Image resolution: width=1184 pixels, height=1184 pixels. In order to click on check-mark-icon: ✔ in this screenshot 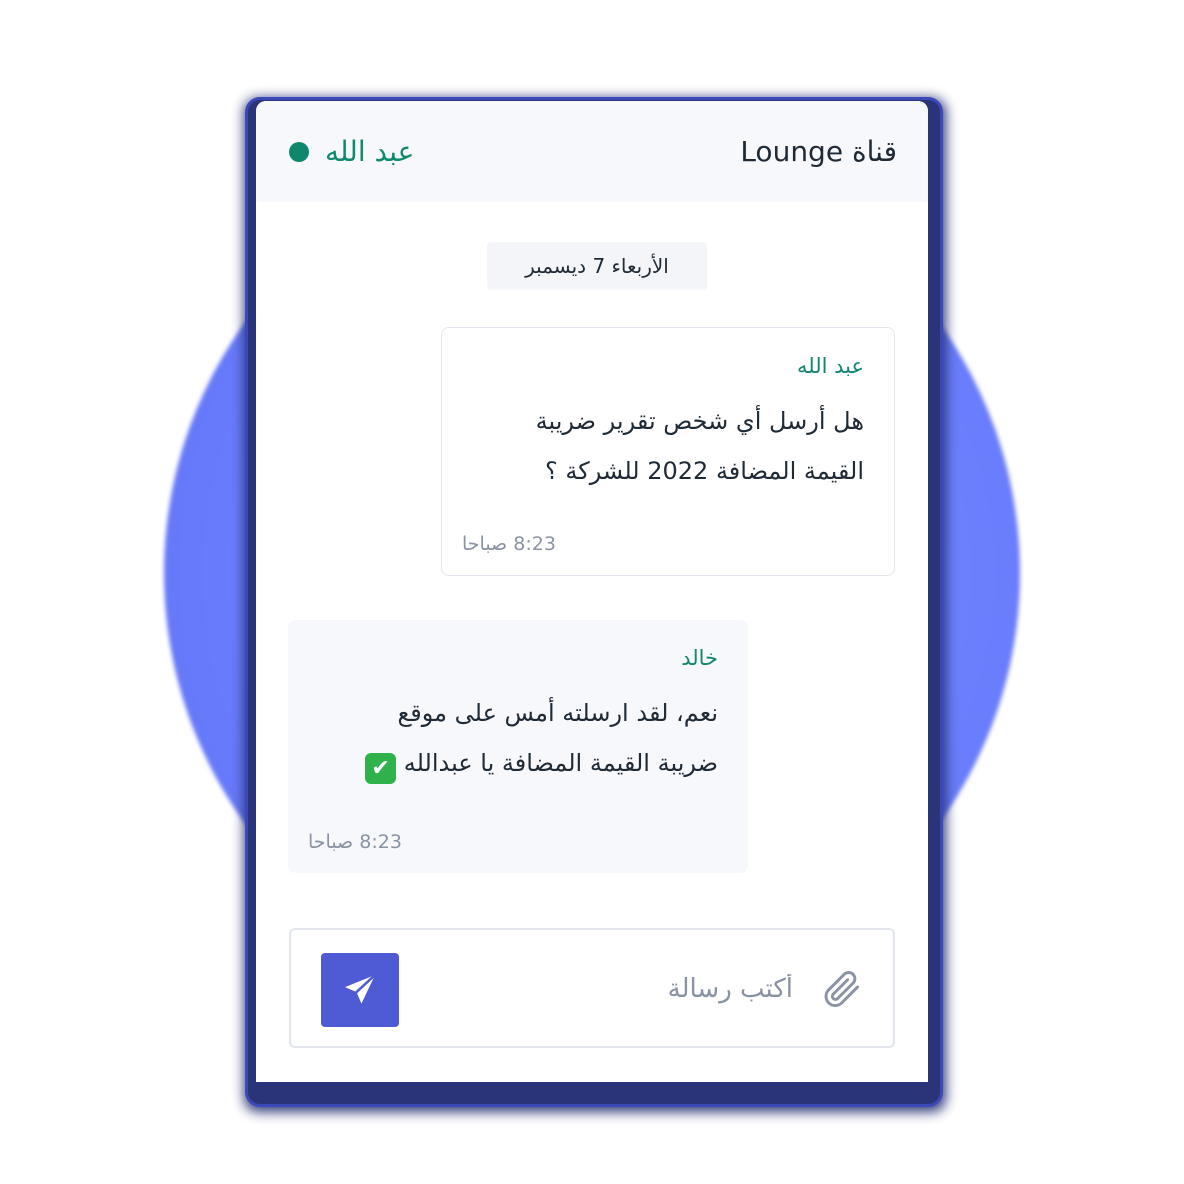, I will do `click(381, 768)`.